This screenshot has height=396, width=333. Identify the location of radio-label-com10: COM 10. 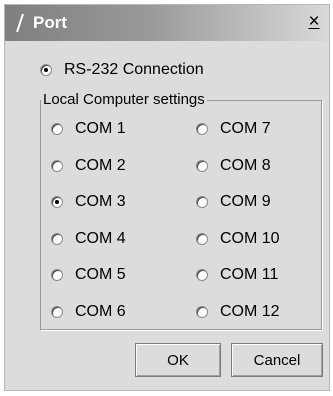
(250, 238).